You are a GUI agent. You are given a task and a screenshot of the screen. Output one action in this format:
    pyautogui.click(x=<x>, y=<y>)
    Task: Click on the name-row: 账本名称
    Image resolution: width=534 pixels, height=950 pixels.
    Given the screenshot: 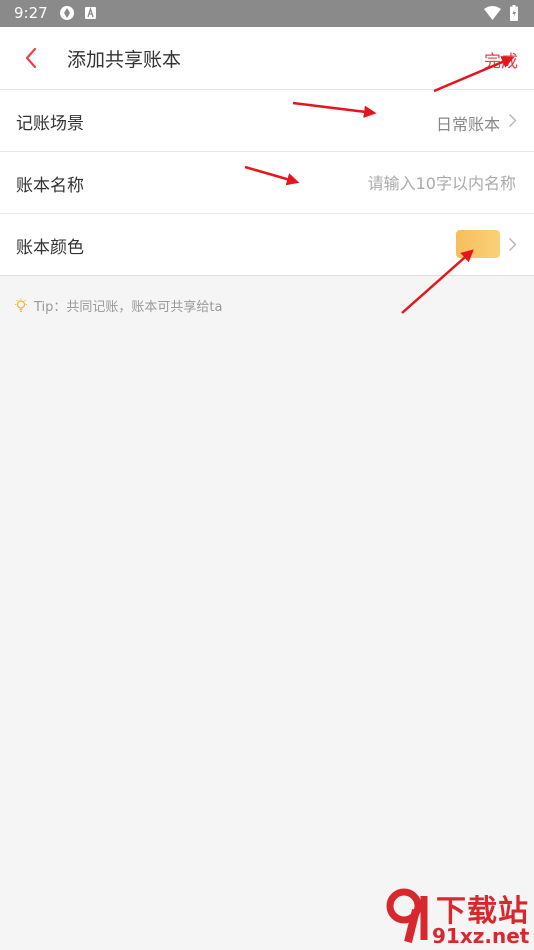 What is the action you would take?
    pyautogui.click(x=267, y=183)
    